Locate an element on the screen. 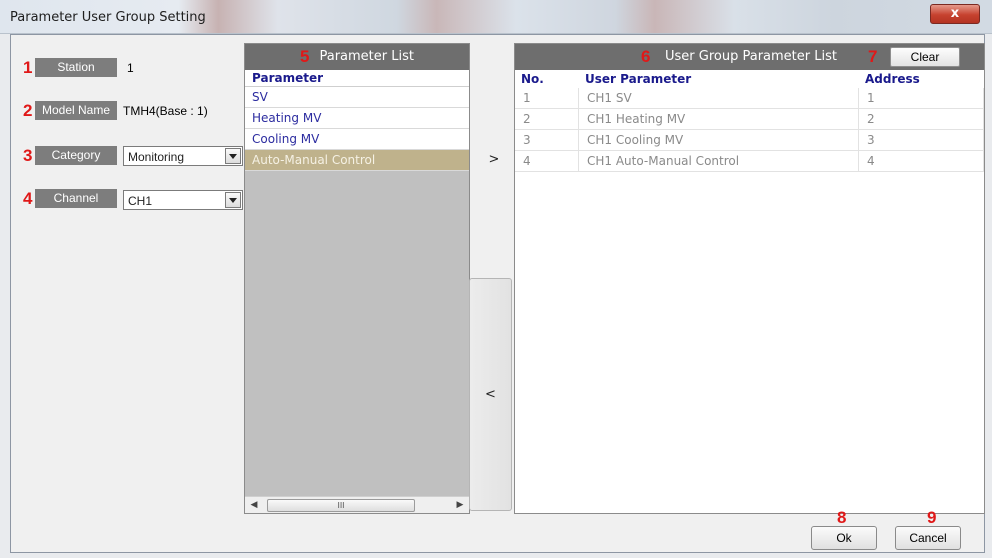  callout-4: 4 is located at coordinates (28, 198).